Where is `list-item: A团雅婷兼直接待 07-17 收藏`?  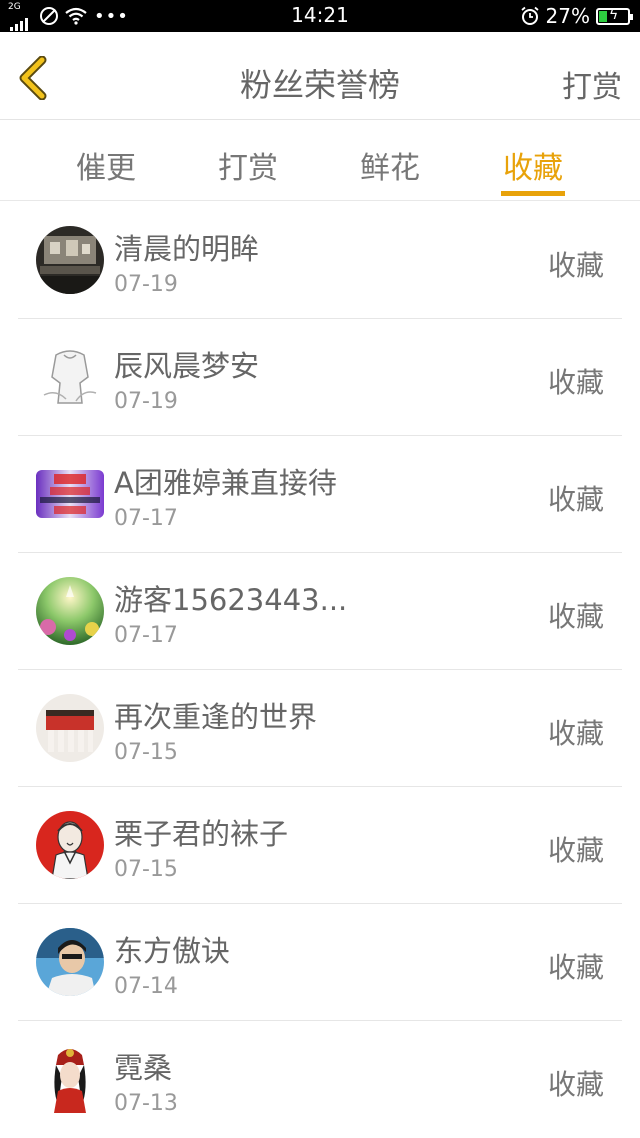
list-item: A团雅婷兼直接待 07-17 收藏 is located at coordinates (320, 494).